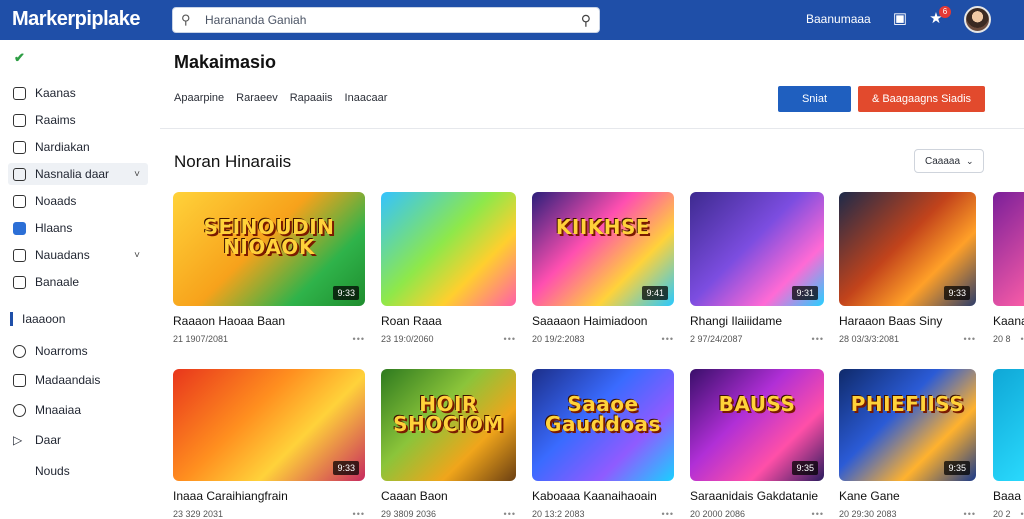 This screenshot has width=1024, height=519. I want to click on cart-icon: ▣, so click(900, 19).